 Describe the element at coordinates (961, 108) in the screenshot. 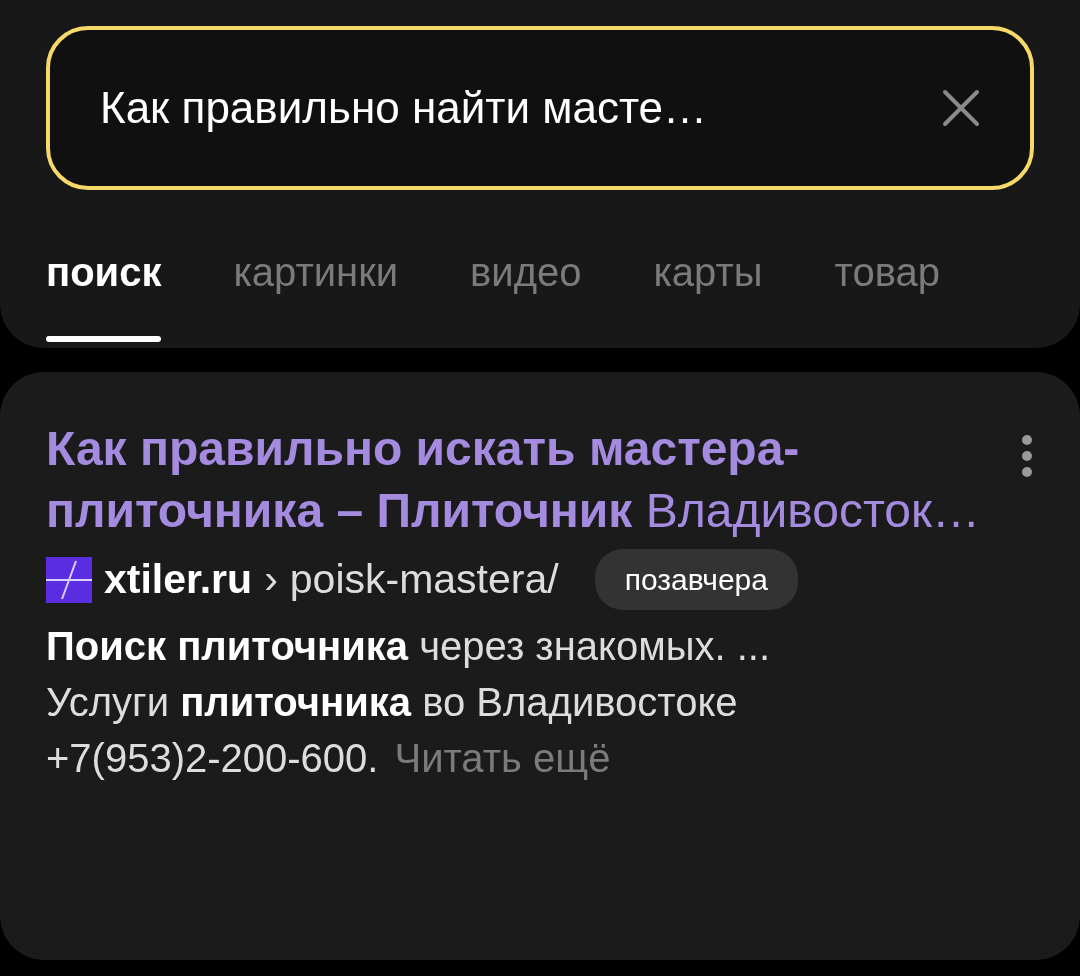

I see `clear-icon` at that location.